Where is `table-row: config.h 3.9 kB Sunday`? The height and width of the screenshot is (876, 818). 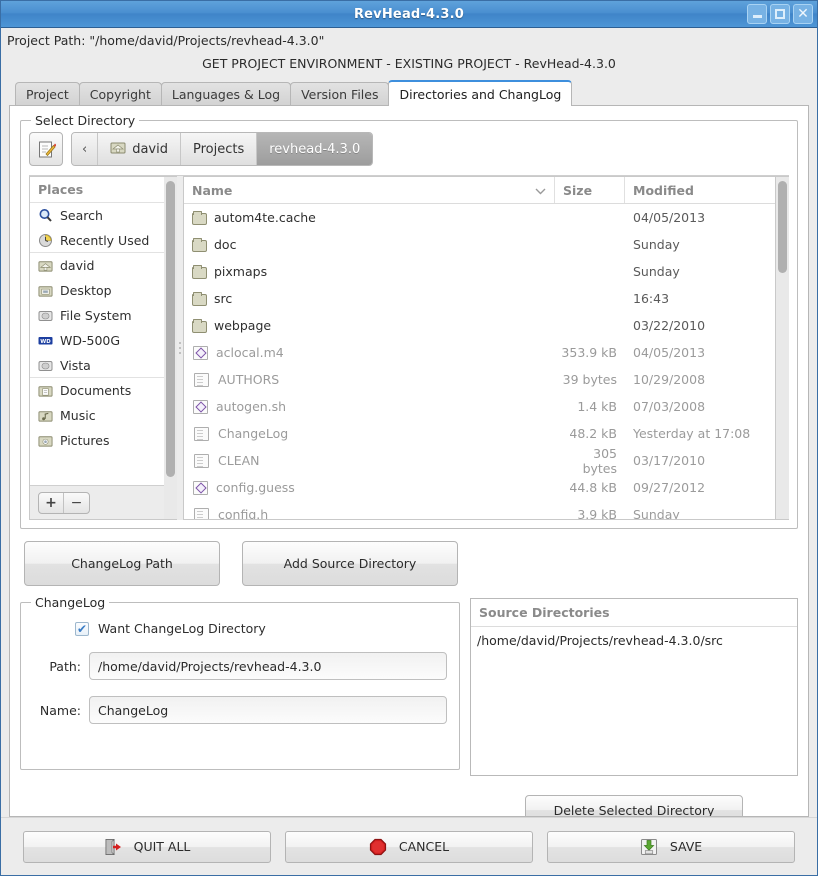 table-row: config.h 3.9 kB Sunday is located at coordinates (479, 510).